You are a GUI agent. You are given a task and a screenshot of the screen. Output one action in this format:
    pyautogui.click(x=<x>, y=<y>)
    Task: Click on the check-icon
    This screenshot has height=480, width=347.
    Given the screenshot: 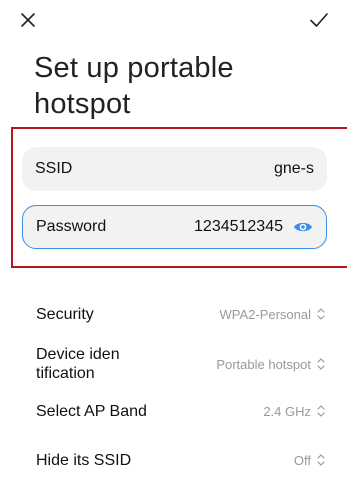 What is the action you would take?
    pyautogui.click(x=319, y=20)
    